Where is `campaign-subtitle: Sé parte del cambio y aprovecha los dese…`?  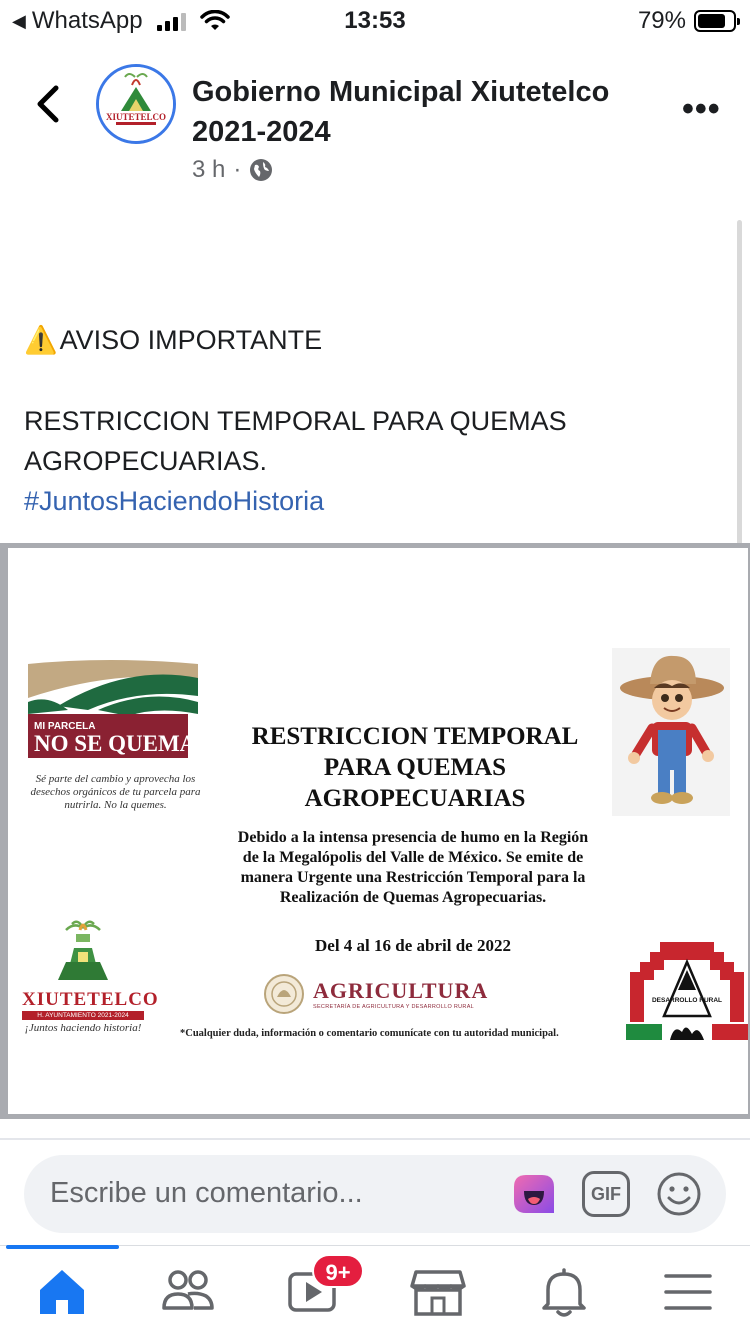
campaign-subtitle: Sé parte del cambio y aprovecha los dese… is located at coordinates (115, 792).